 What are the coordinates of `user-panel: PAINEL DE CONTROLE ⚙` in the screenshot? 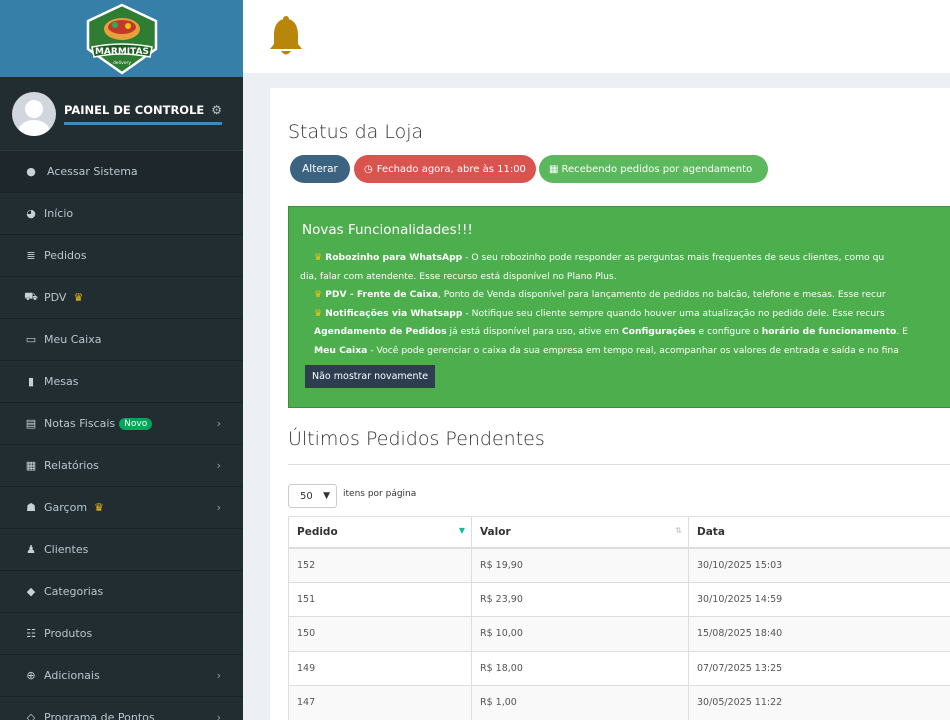 It's located at (121, 113).